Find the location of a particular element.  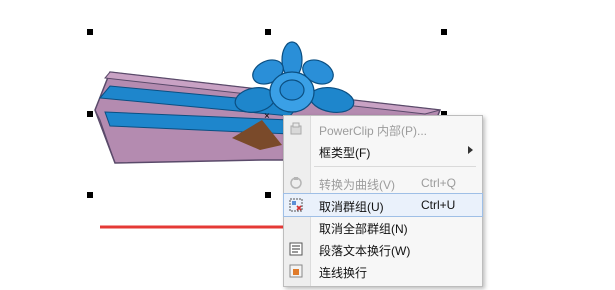

ungroup-icon is located at coordinates (296, 205).